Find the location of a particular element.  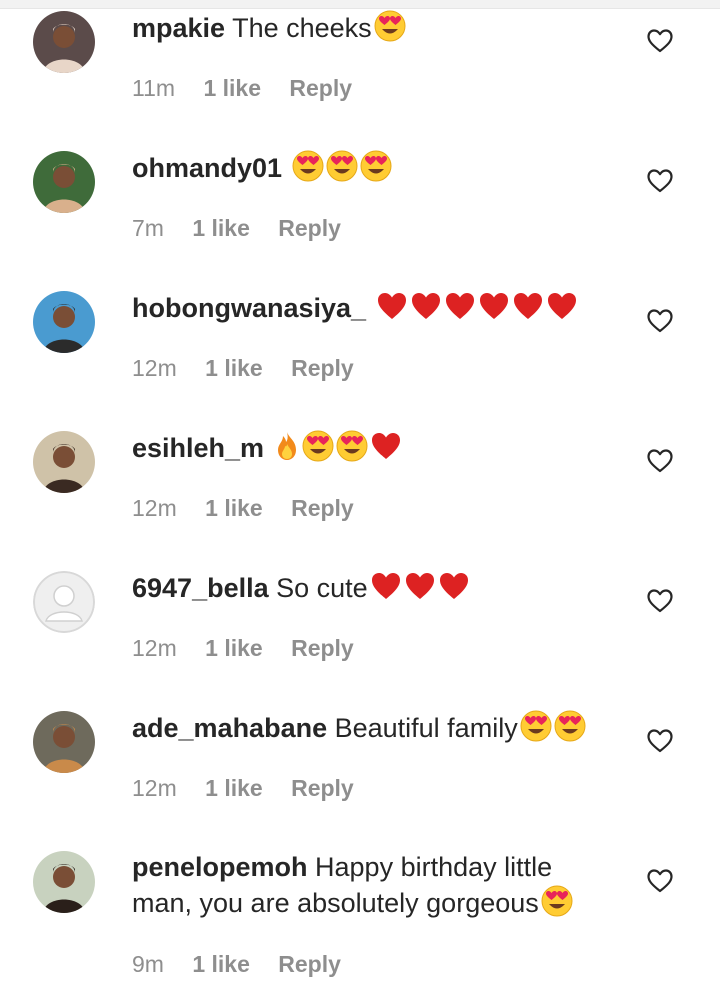

comment-body: hobongwanasiya_ is located at coordinates (362, 310).